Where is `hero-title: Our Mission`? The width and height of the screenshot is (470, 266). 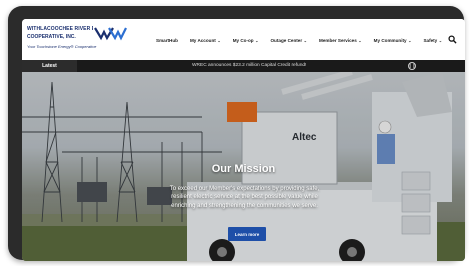
hero-title: Our Mission is located at coordinates (243, 169).